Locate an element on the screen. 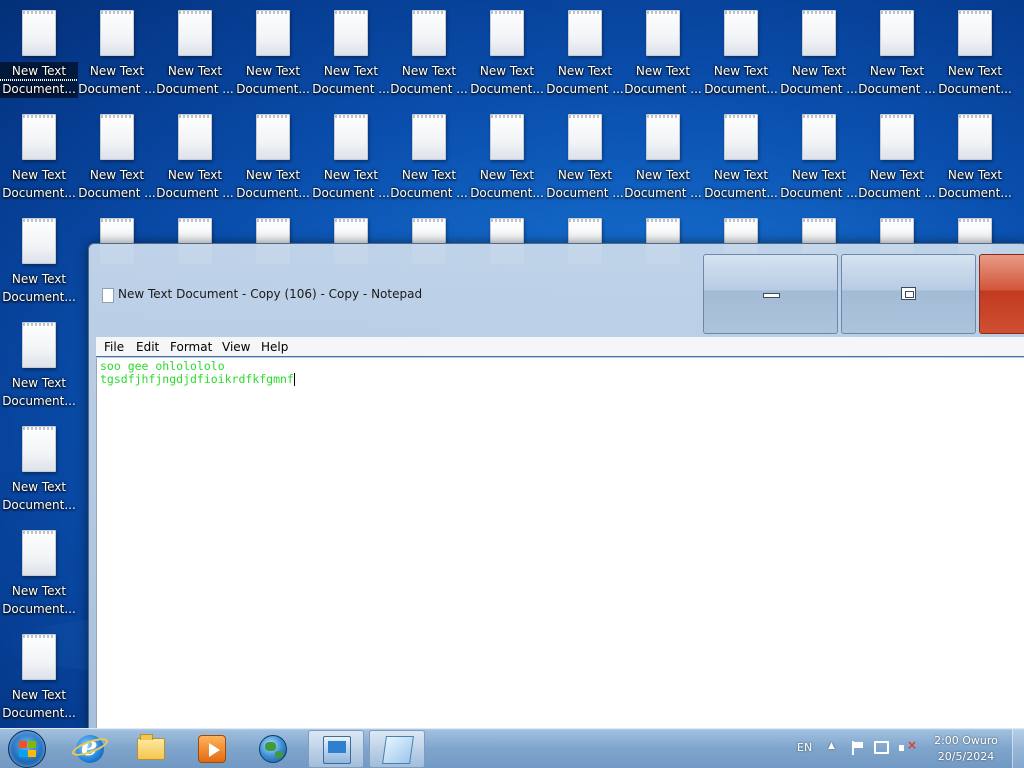  globe-network-button is located at coordinates (273, 749).